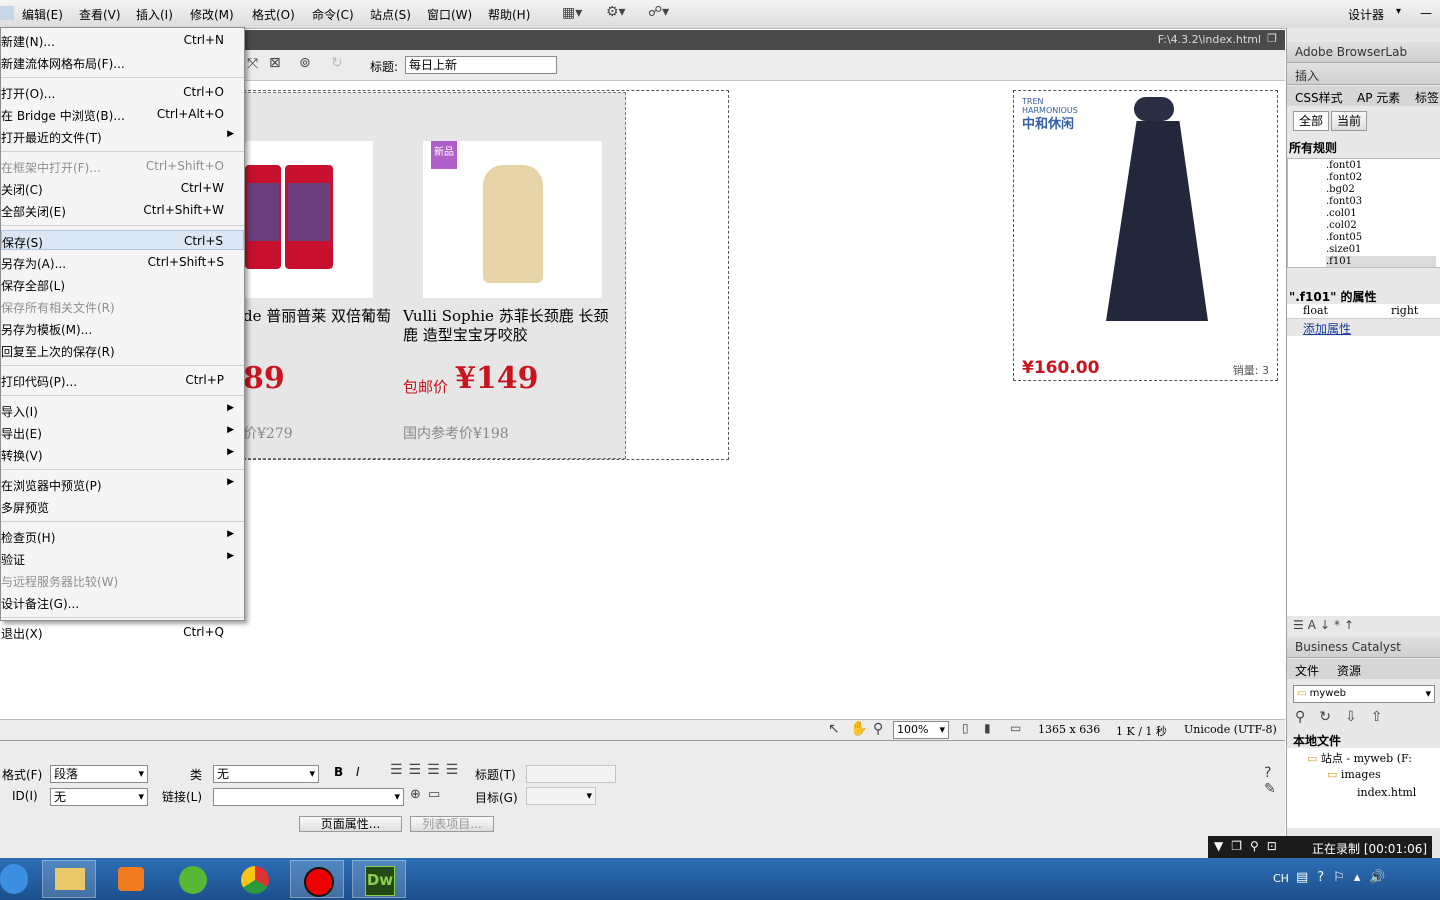 The width and height of the screenshot is (1440, 900). I want to click on property-row: float right, so click(1363, 311).